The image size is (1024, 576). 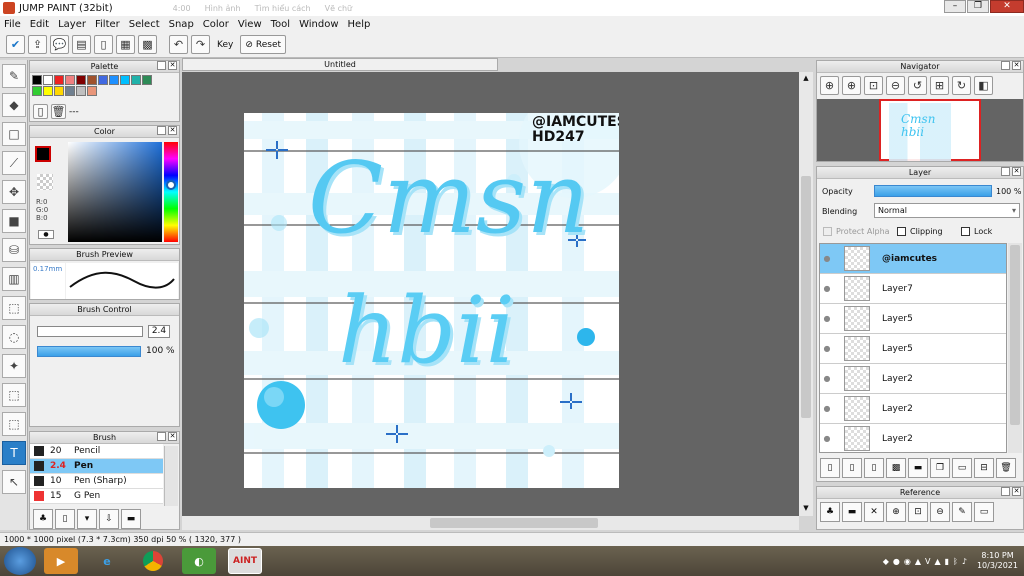 What do you see at coordinates (280, 24) in the screenshot?
I see `menu-tool: Tool` at bounding box center [280, 24].